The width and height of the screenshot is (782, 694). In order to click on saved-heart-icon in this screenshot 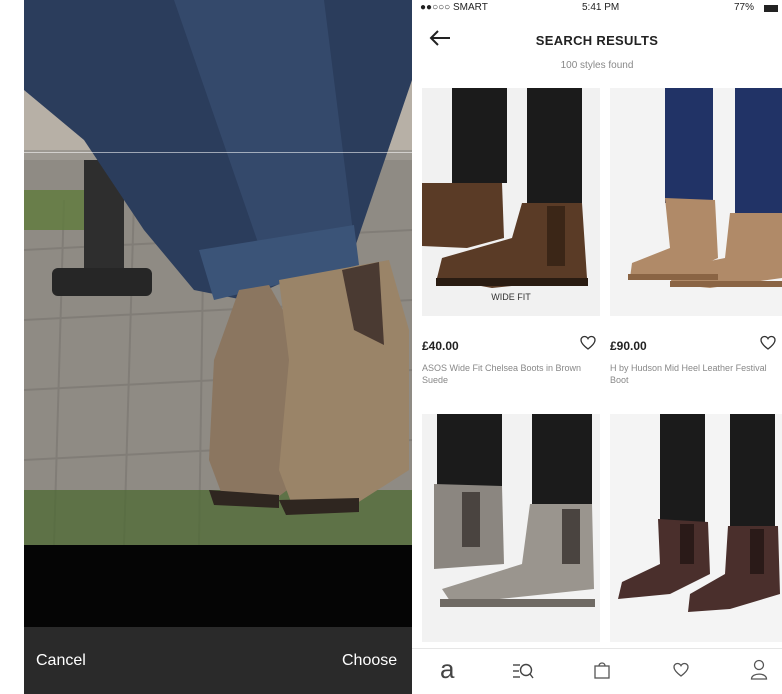, I will do `click(681, 670)`.